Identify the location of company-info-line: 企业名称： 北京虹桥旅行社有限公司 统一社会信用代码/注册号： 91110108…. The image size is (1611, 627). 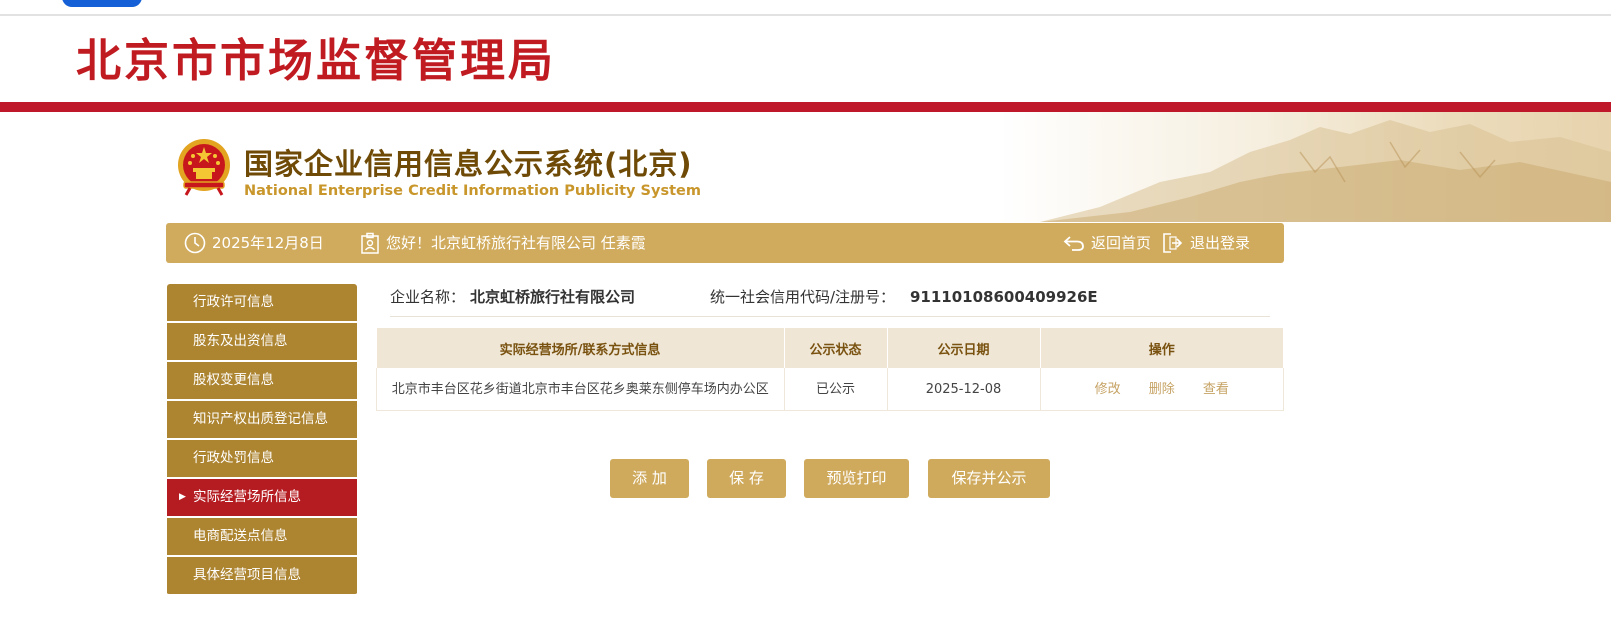
(830, 300).